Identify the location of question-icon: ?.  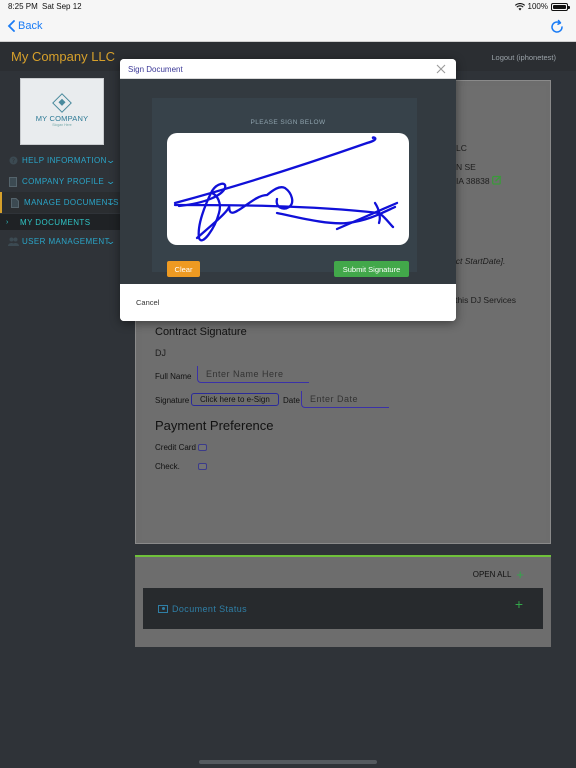
(13, 160).